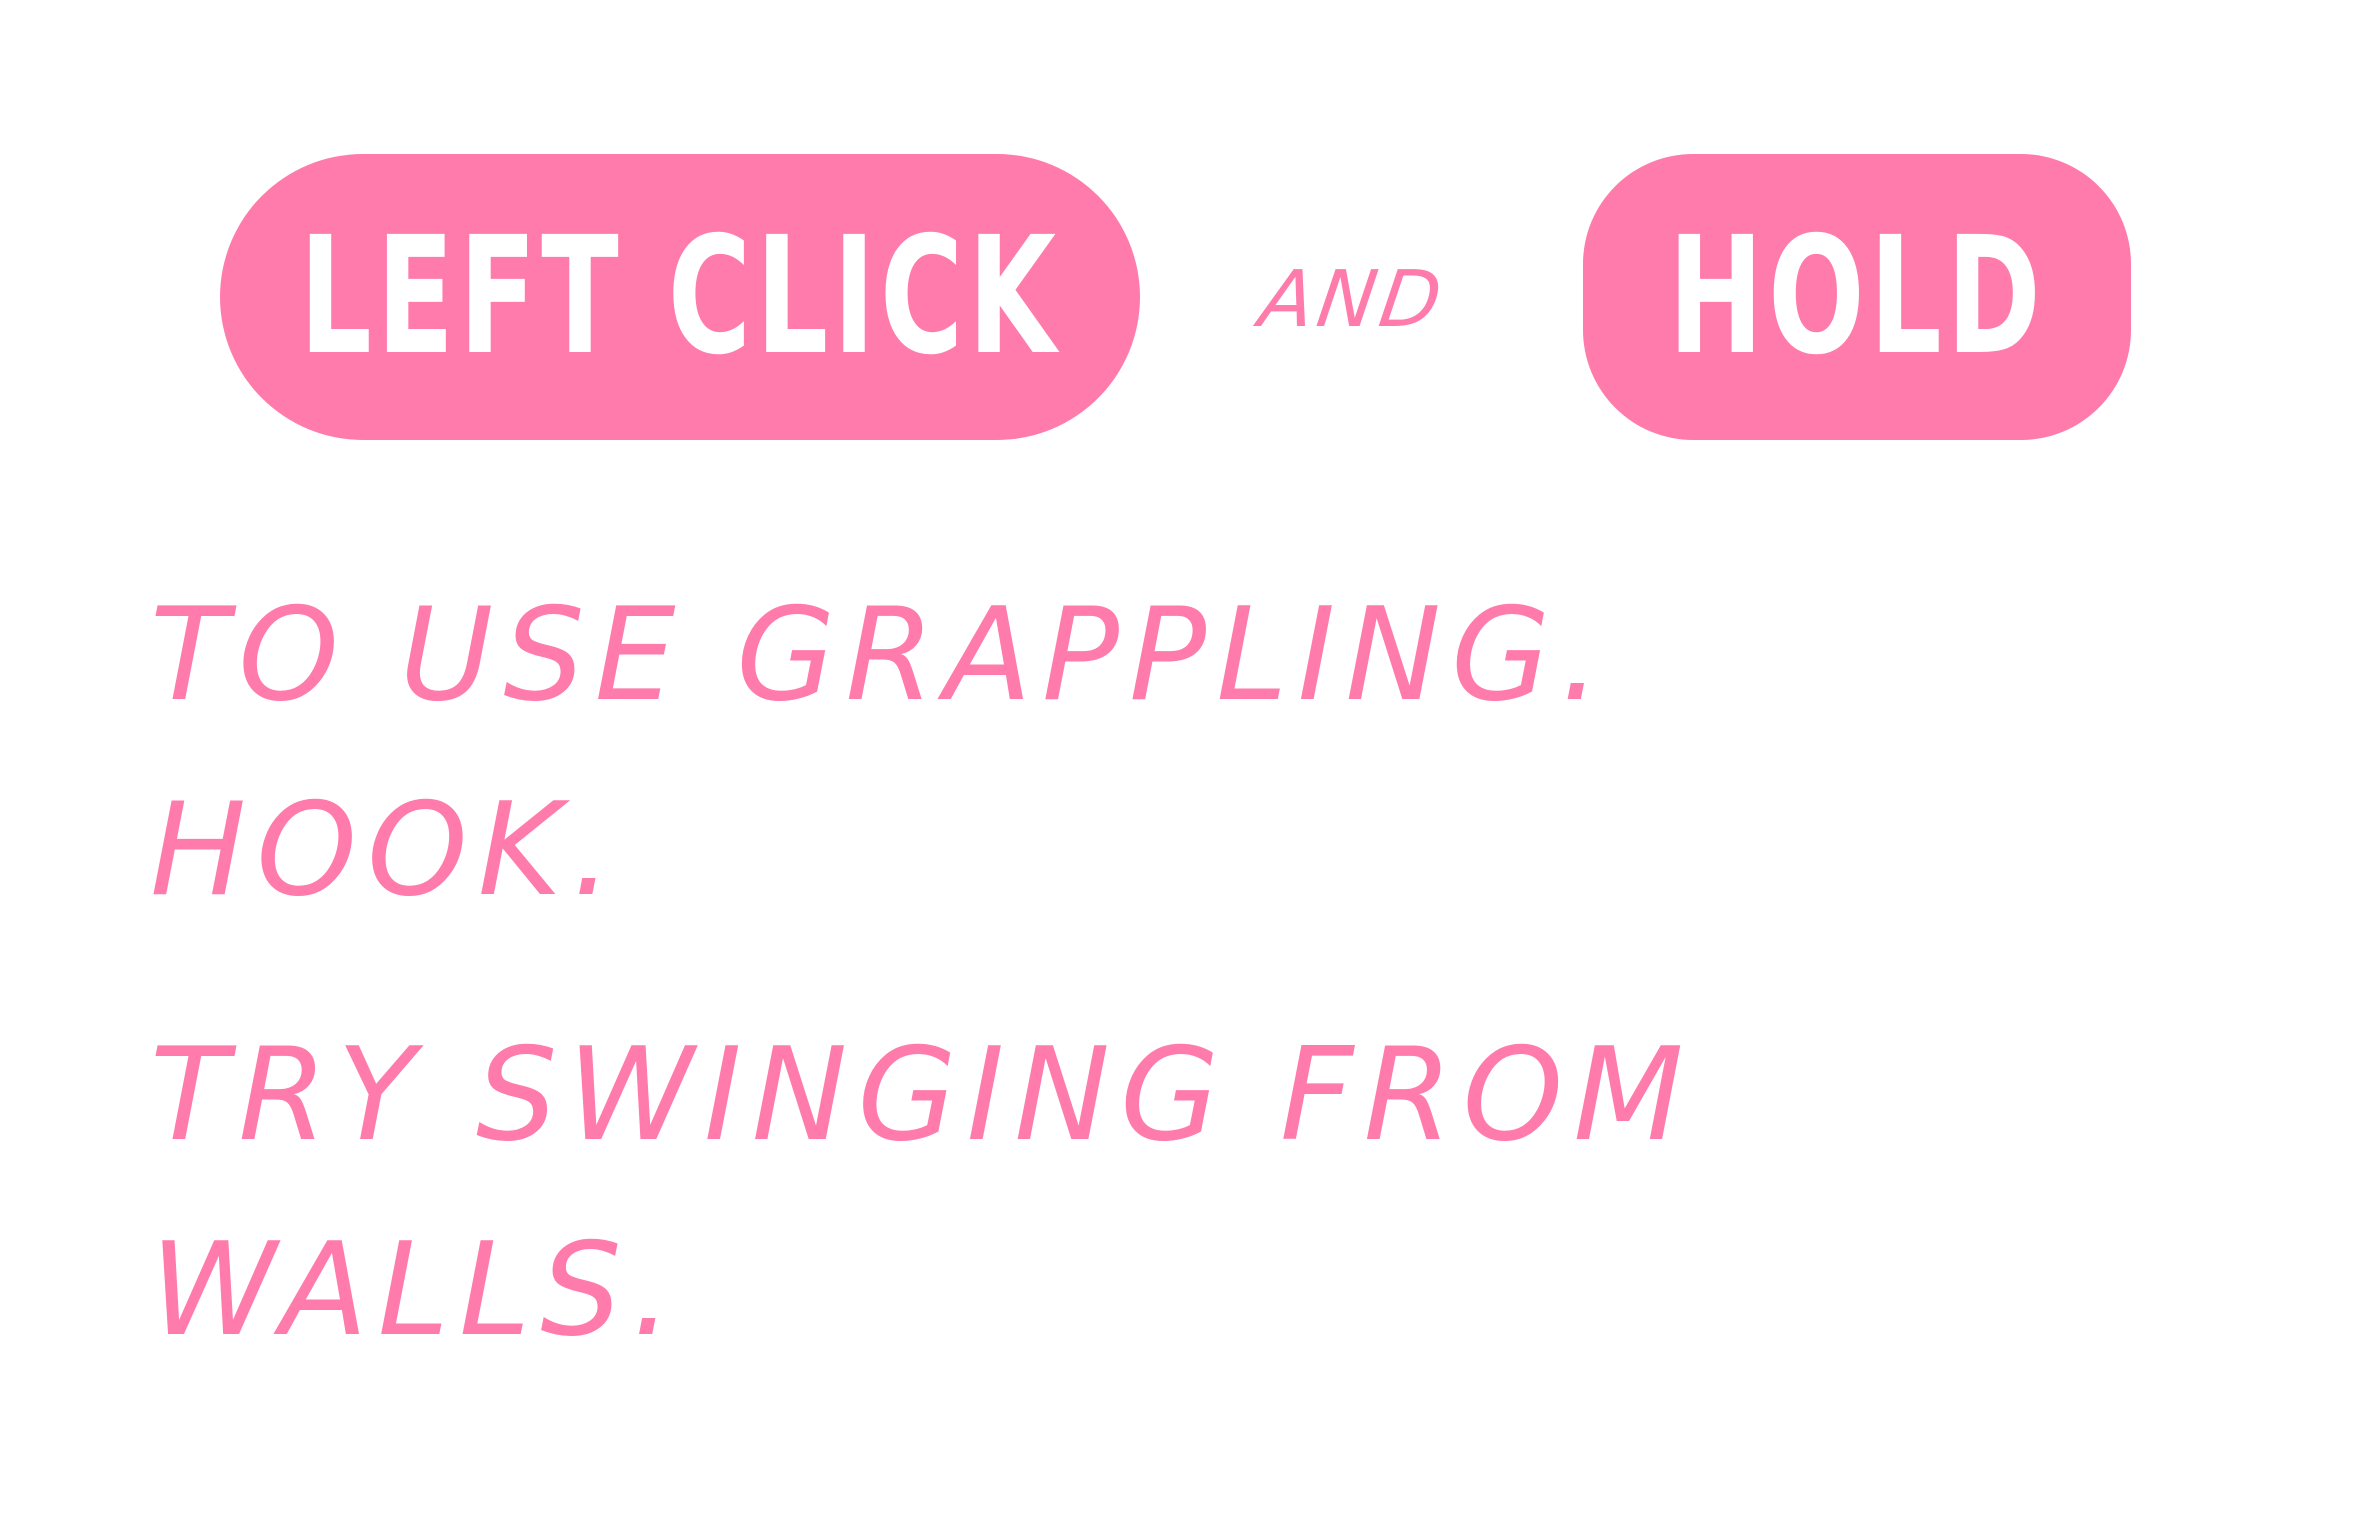 The width and height of the screenshot is (2370, 1527). I want to click on hold-label: HOLD, so click(1857, 297).